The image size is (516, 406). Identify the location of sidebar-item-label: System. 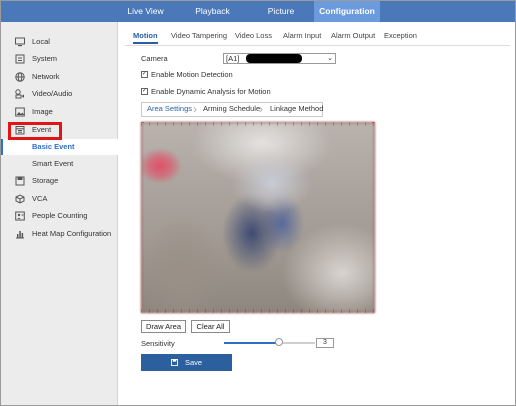
(45, 58).